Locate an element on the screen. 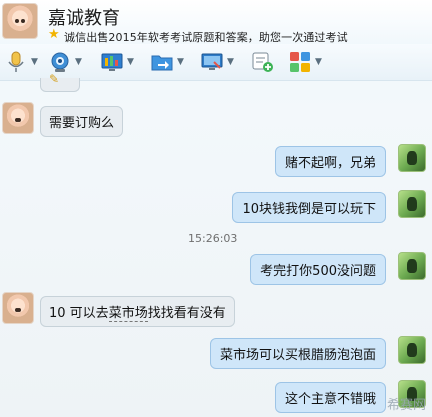 The width and height of the screenshot is (432, 417). emoji-icon: ✎ is located at coordinates (54, 79).